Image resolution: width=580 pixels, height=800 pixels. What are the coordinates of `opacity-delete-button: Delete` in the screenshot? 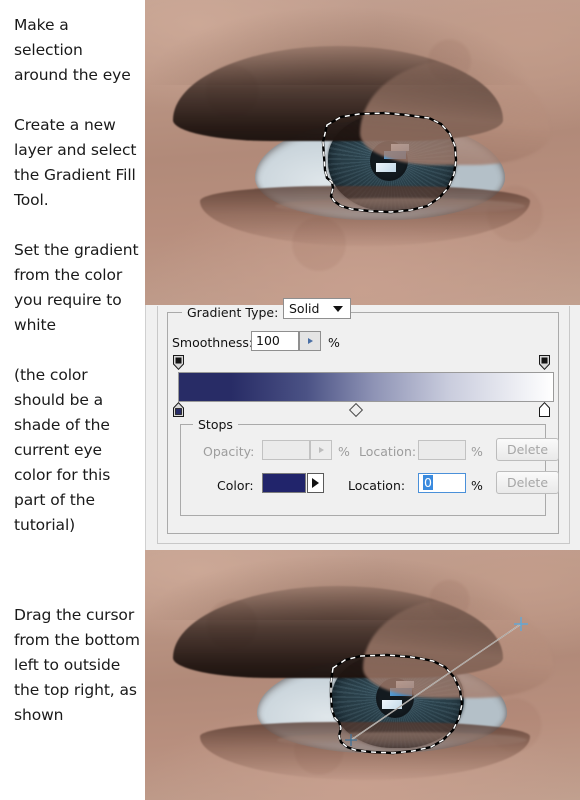 It's located at (527, 449).